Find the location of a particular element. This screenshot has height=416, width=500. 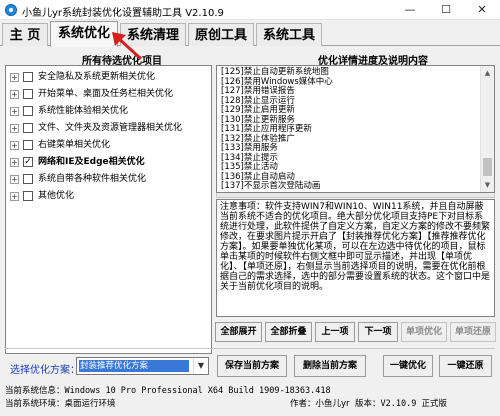

item-optimize-button: 单项优化 is located at coordinates (424, 332).